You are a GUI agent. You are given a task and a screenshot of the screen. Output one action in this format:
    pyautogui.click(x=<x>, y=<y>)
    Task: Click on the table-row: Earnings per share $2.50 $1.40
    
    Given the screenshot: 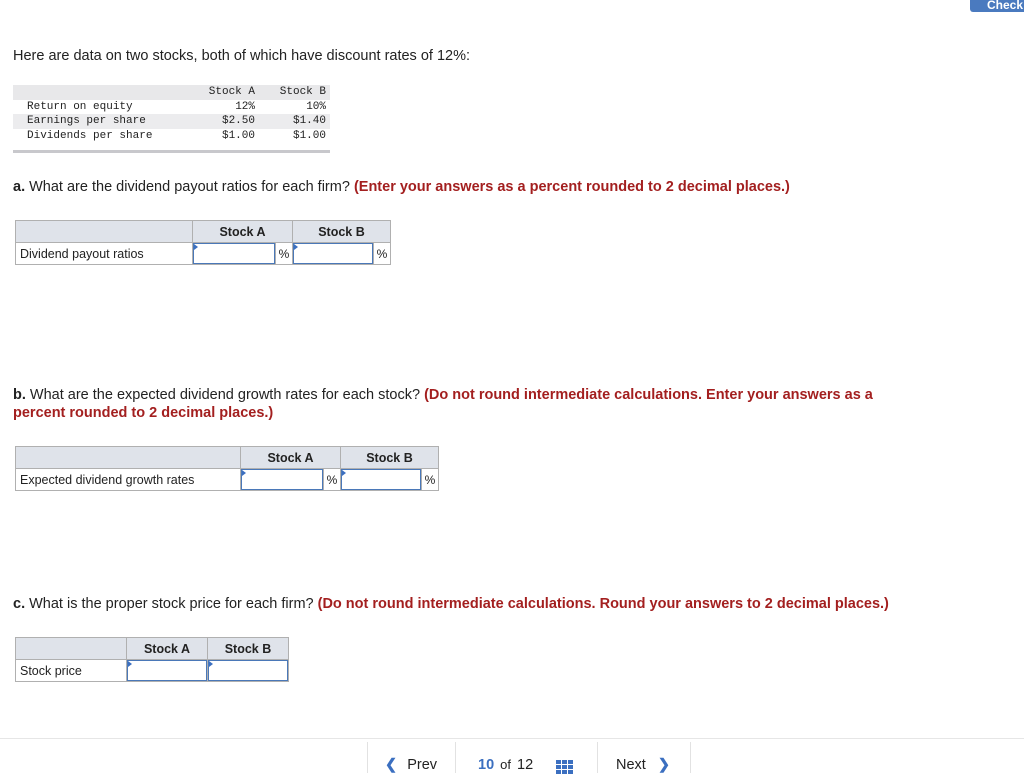 What is the action you would take?
    pyautogui.click(x=171, y=121)
    